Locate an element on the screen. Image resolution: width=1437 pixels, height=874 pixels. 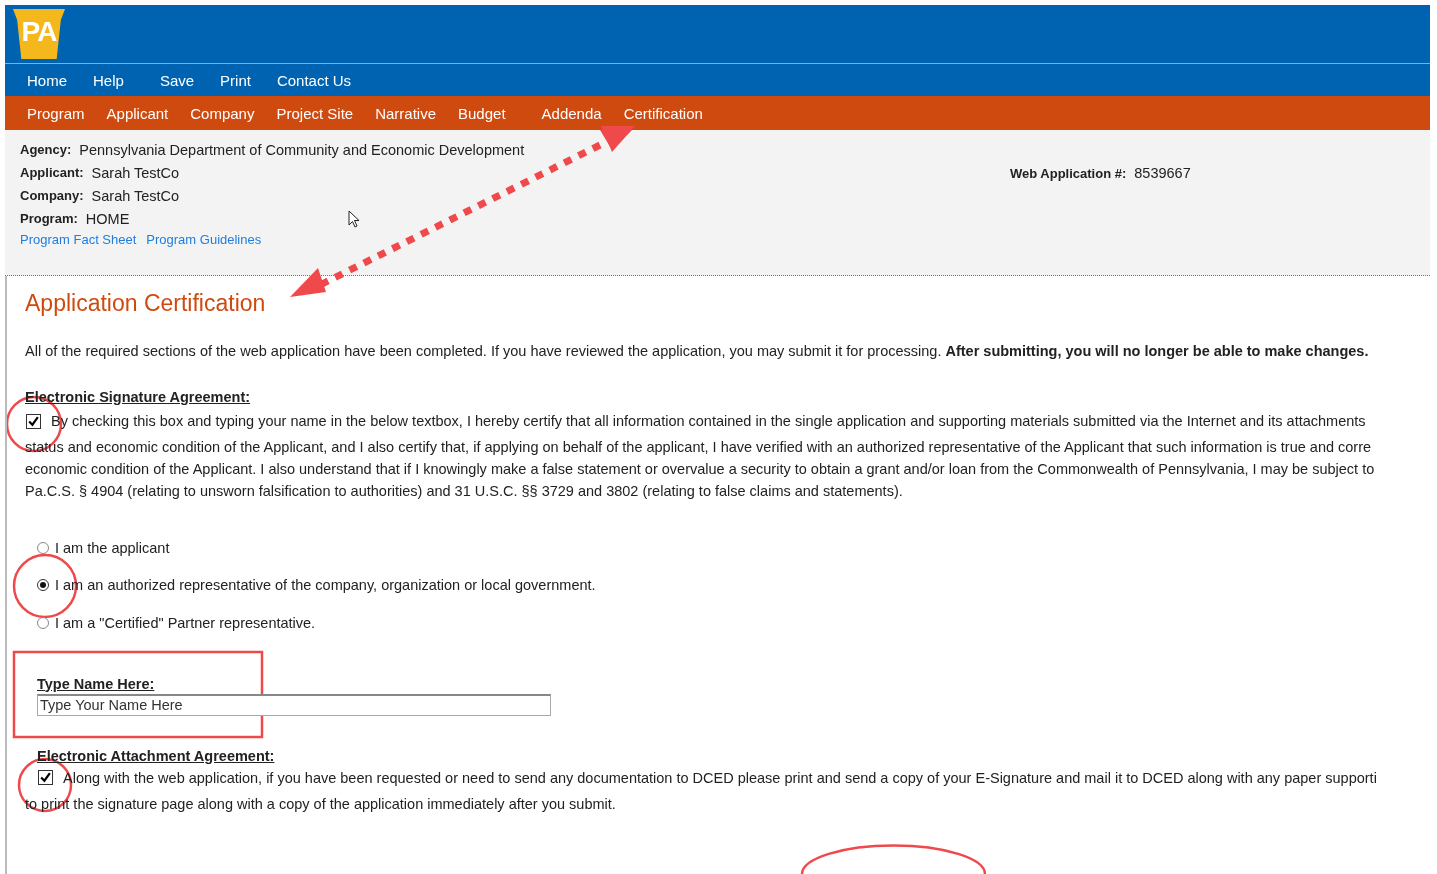
nav-link: Save is located at coordinates (177, 80).